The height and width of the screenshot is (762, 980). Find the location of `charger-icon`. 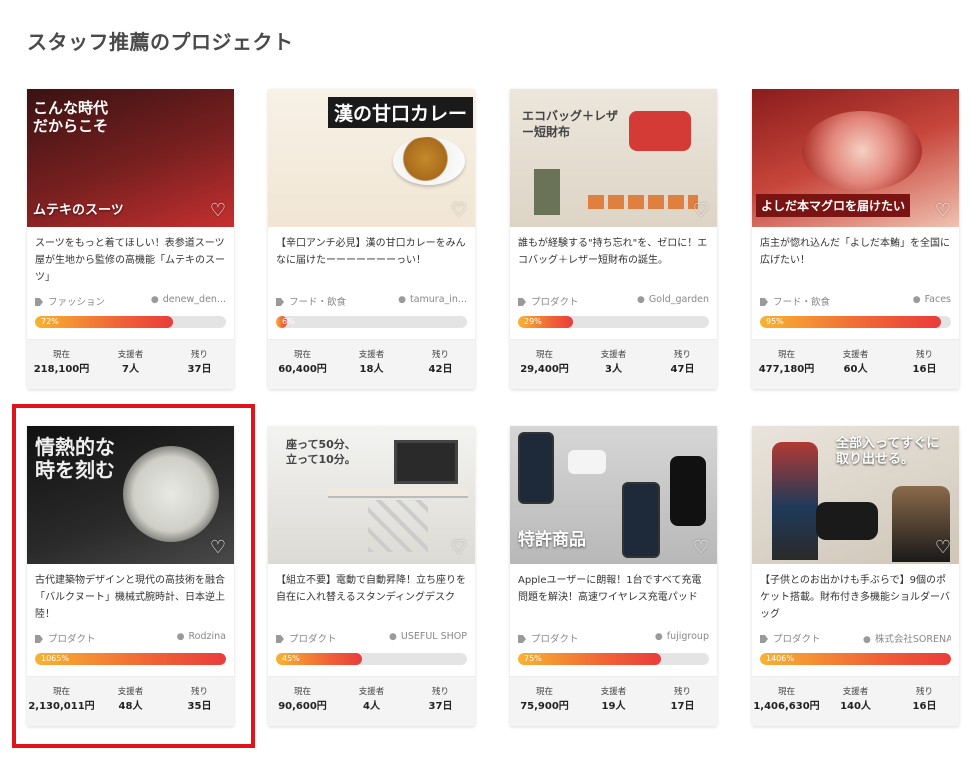

charger-icon is located at coordinates (587, 462).